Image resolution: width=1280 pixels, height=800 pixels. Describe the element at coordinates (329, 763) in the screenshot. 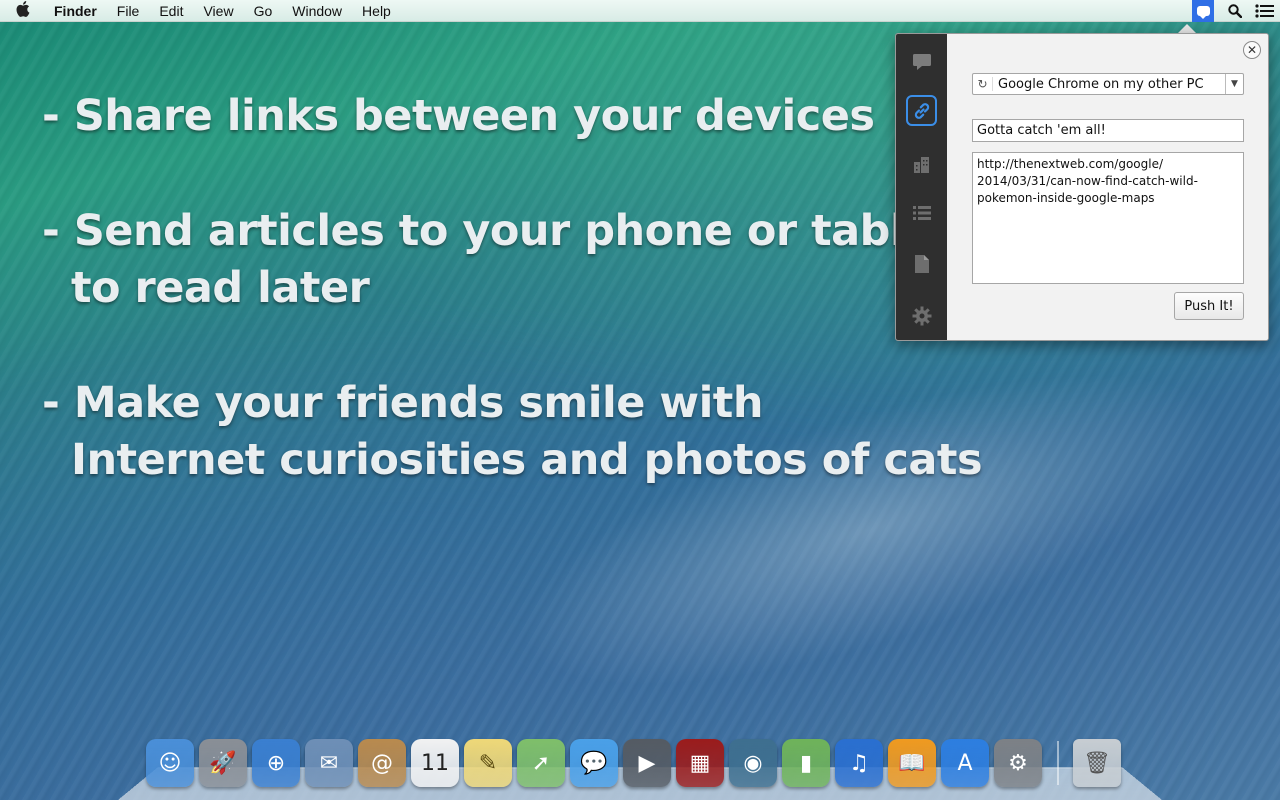

I see `dock-mail-icon: ✉` at that location.